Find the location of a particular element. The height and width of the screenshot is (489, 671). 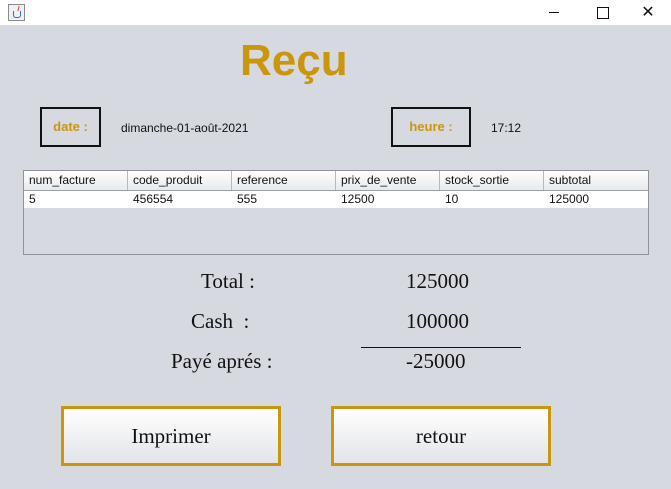

date-label: date : is located at coordinates (70, 127).